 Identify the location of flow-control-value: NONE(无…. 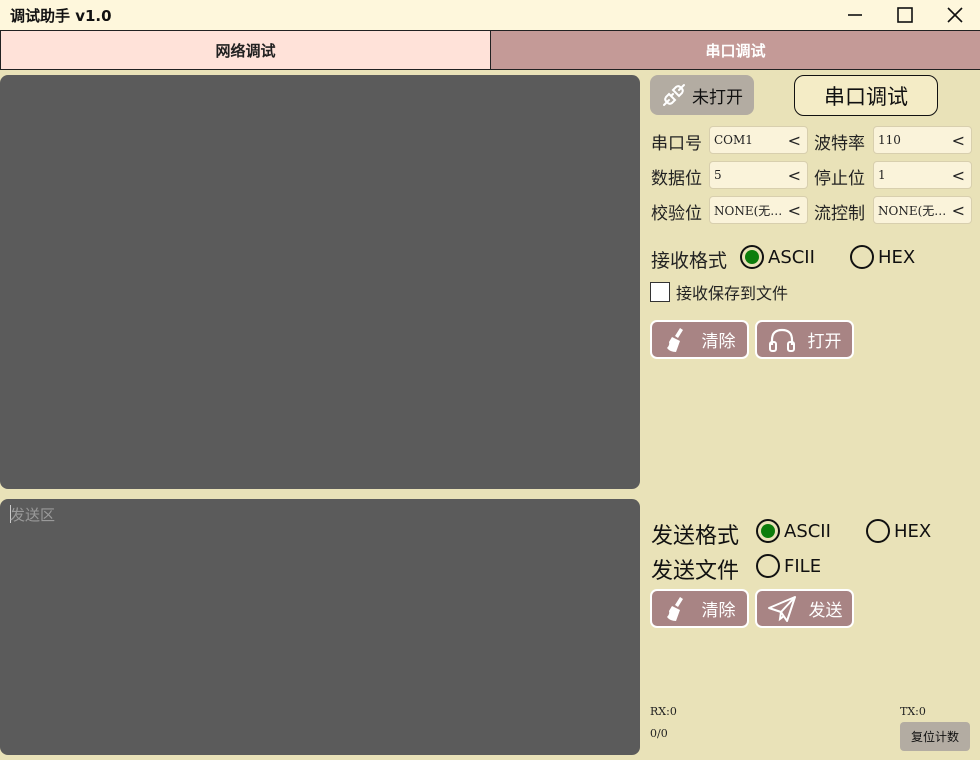
(912, 210).